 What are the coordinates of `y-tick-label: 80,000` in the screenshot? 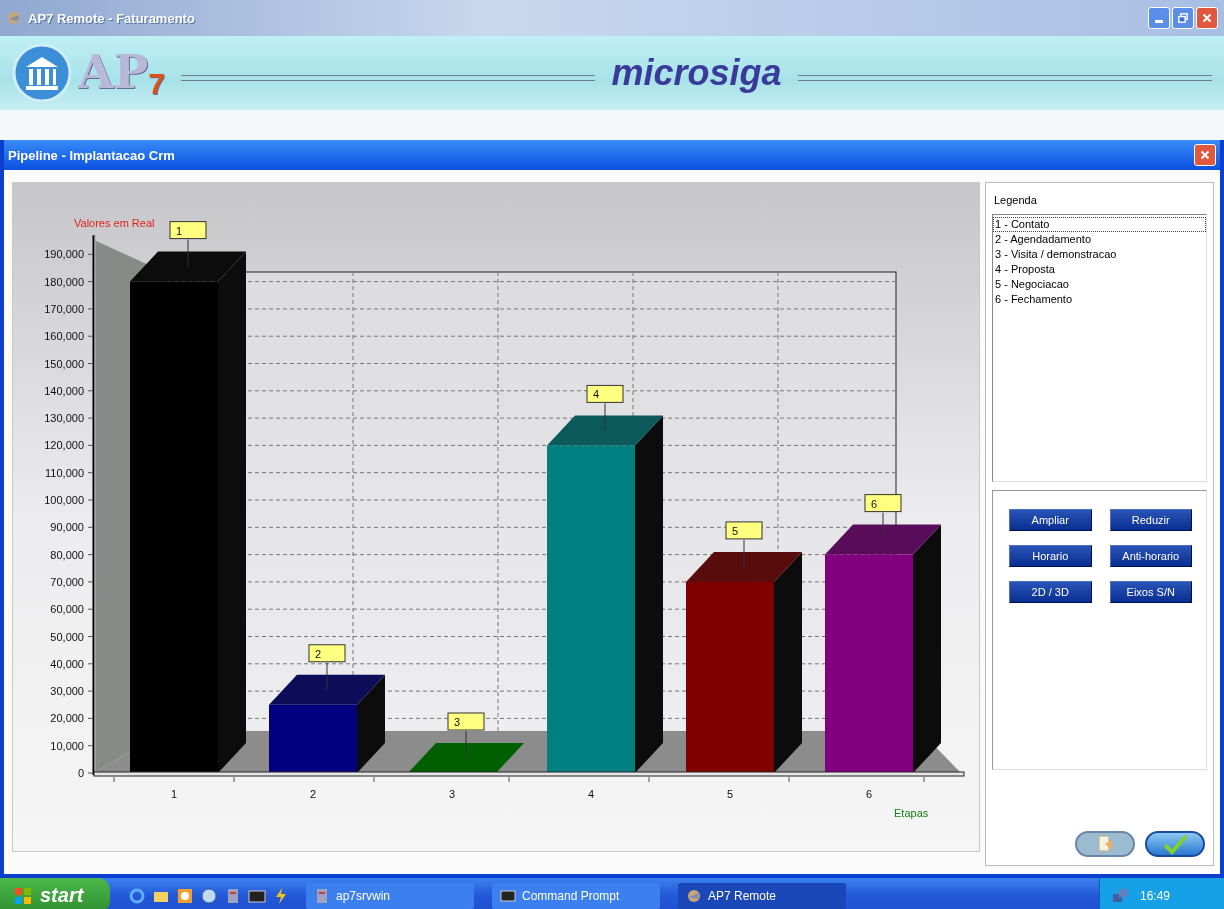 It's located at (67, 554).